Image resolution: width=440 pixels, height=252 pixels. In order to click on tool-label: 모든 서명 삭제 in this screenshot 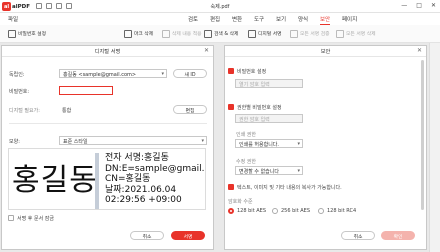, I will do `click(361, 34)`.